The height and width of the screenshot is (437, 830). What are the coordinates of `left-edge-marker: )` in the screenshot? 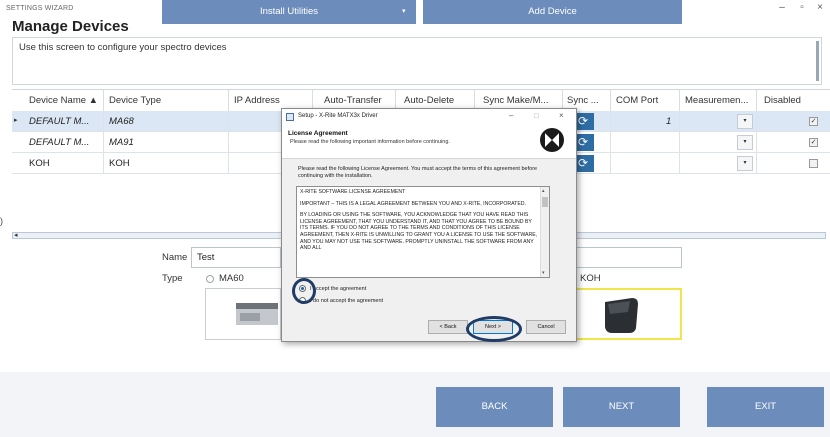 It's located at (1, 221).